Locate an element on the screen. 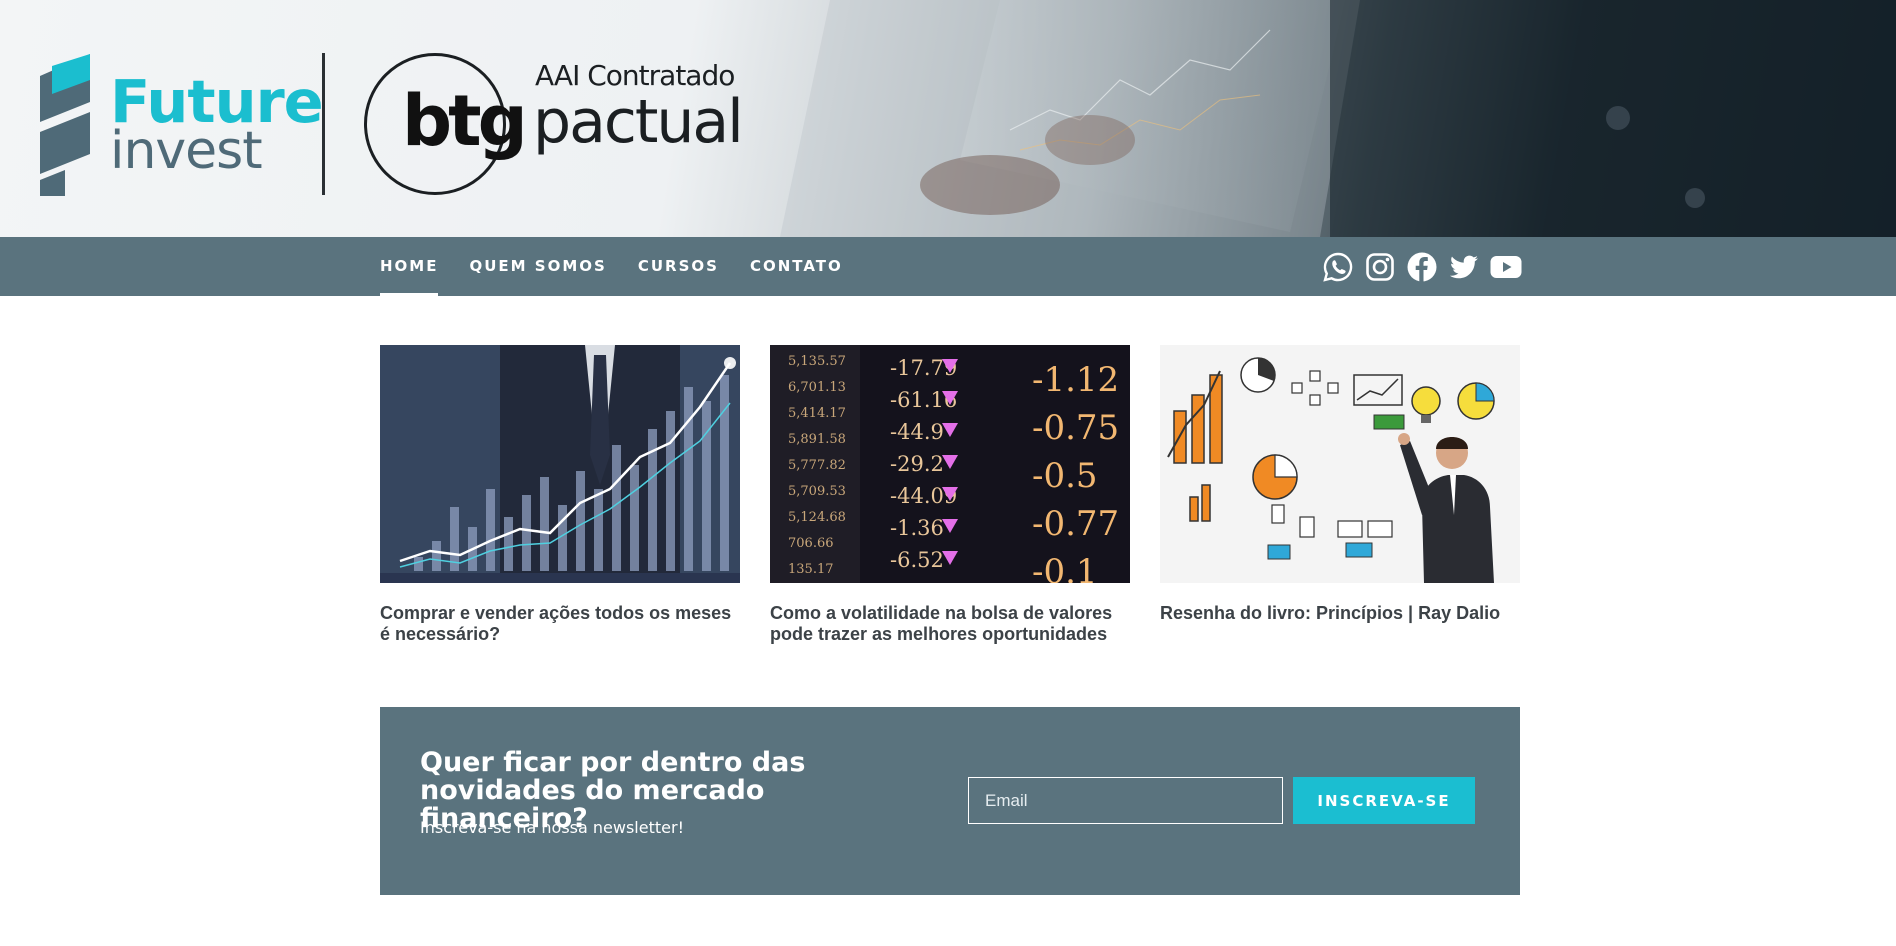 This screenshot has height=946, width=1896. post-title: Resenha do livro: Princípios | Ray Dalio is located at coordinates (1340, 613).